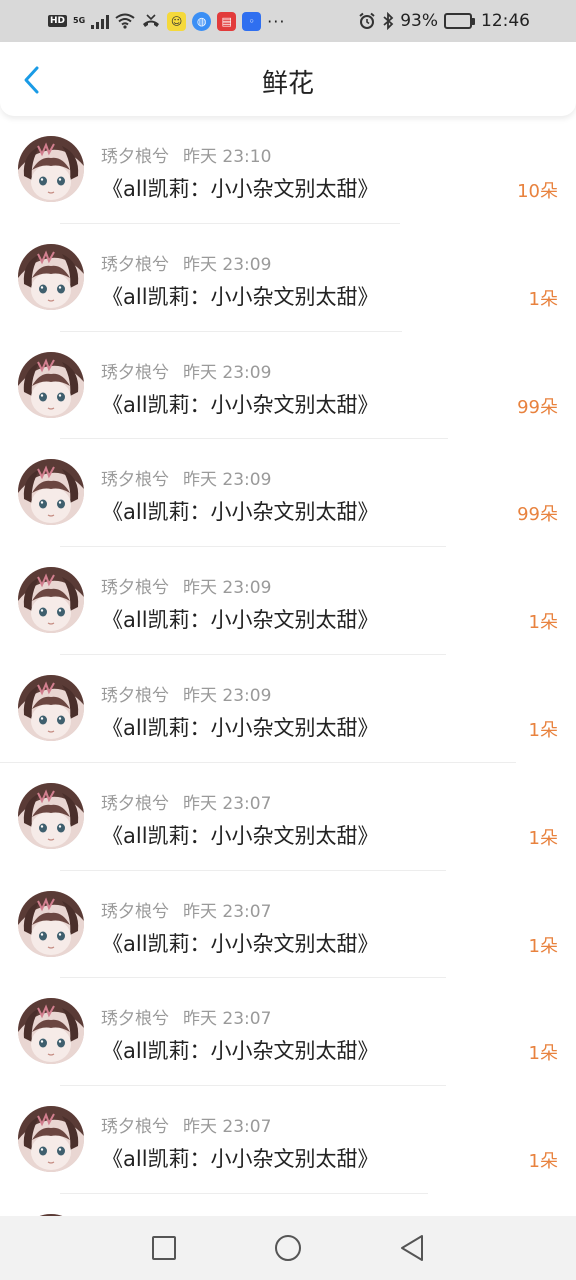 The image size is (576, 1280). Describe the element at coordinates (177, 21) in the screenshot. I see `app-notif-icon: ☺` at that location.